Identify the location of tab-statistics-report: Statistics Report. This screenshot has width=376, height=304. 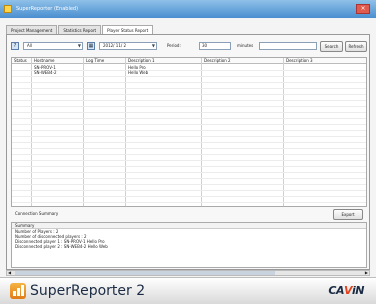
(80, 29).